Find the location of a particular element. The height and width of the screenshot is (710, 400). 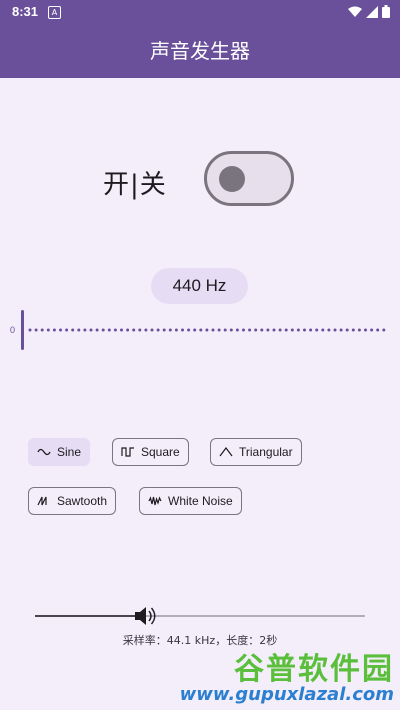

watermark-title: 谷普软件园 is located at coordinates (314, 669).